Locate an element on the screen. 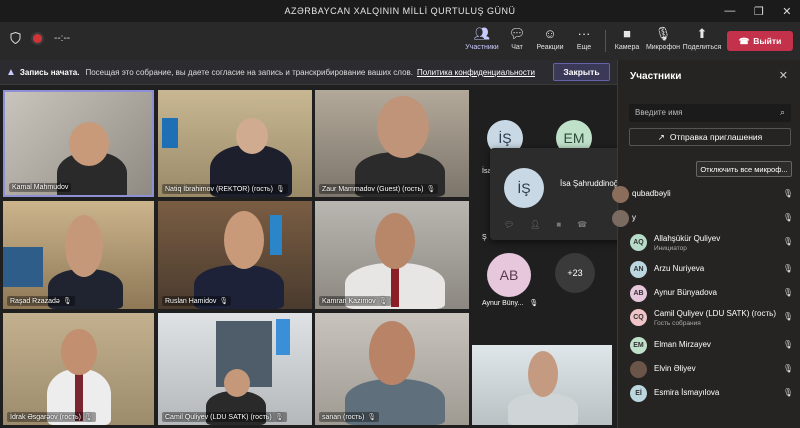 The height and width of the screenshot is (428, 800). search-icon: ⌕ is located at coordinates (782, 112).